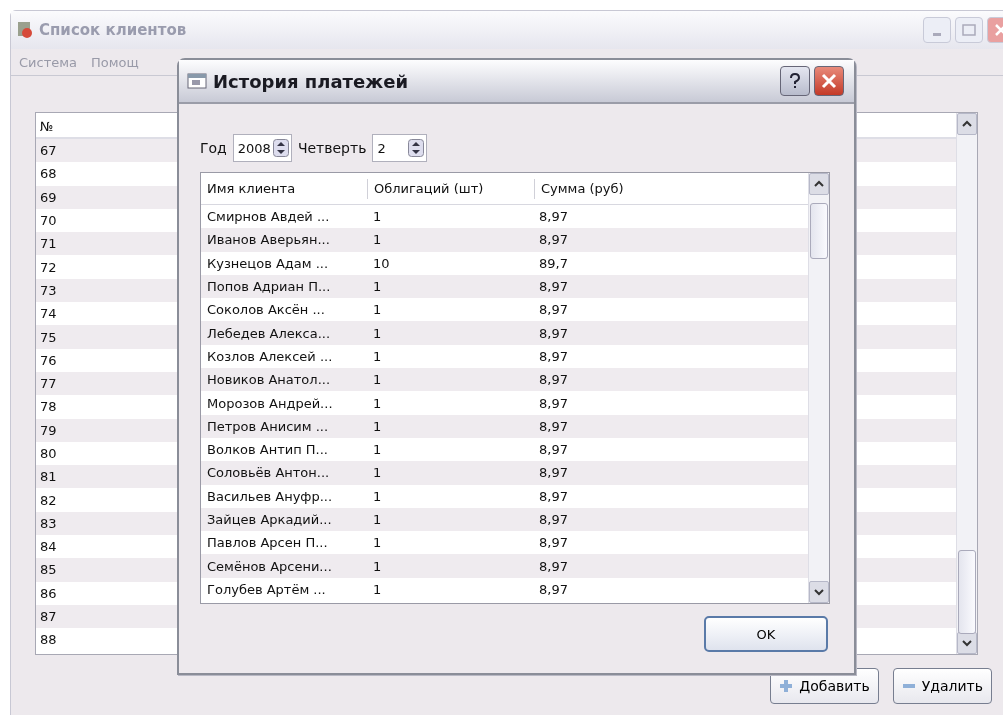 The height and width of the screenshot is (715, 1003). Describe the element at coordinates (48, 570) in the screenshot. I see `table-cell: 85` at that location.